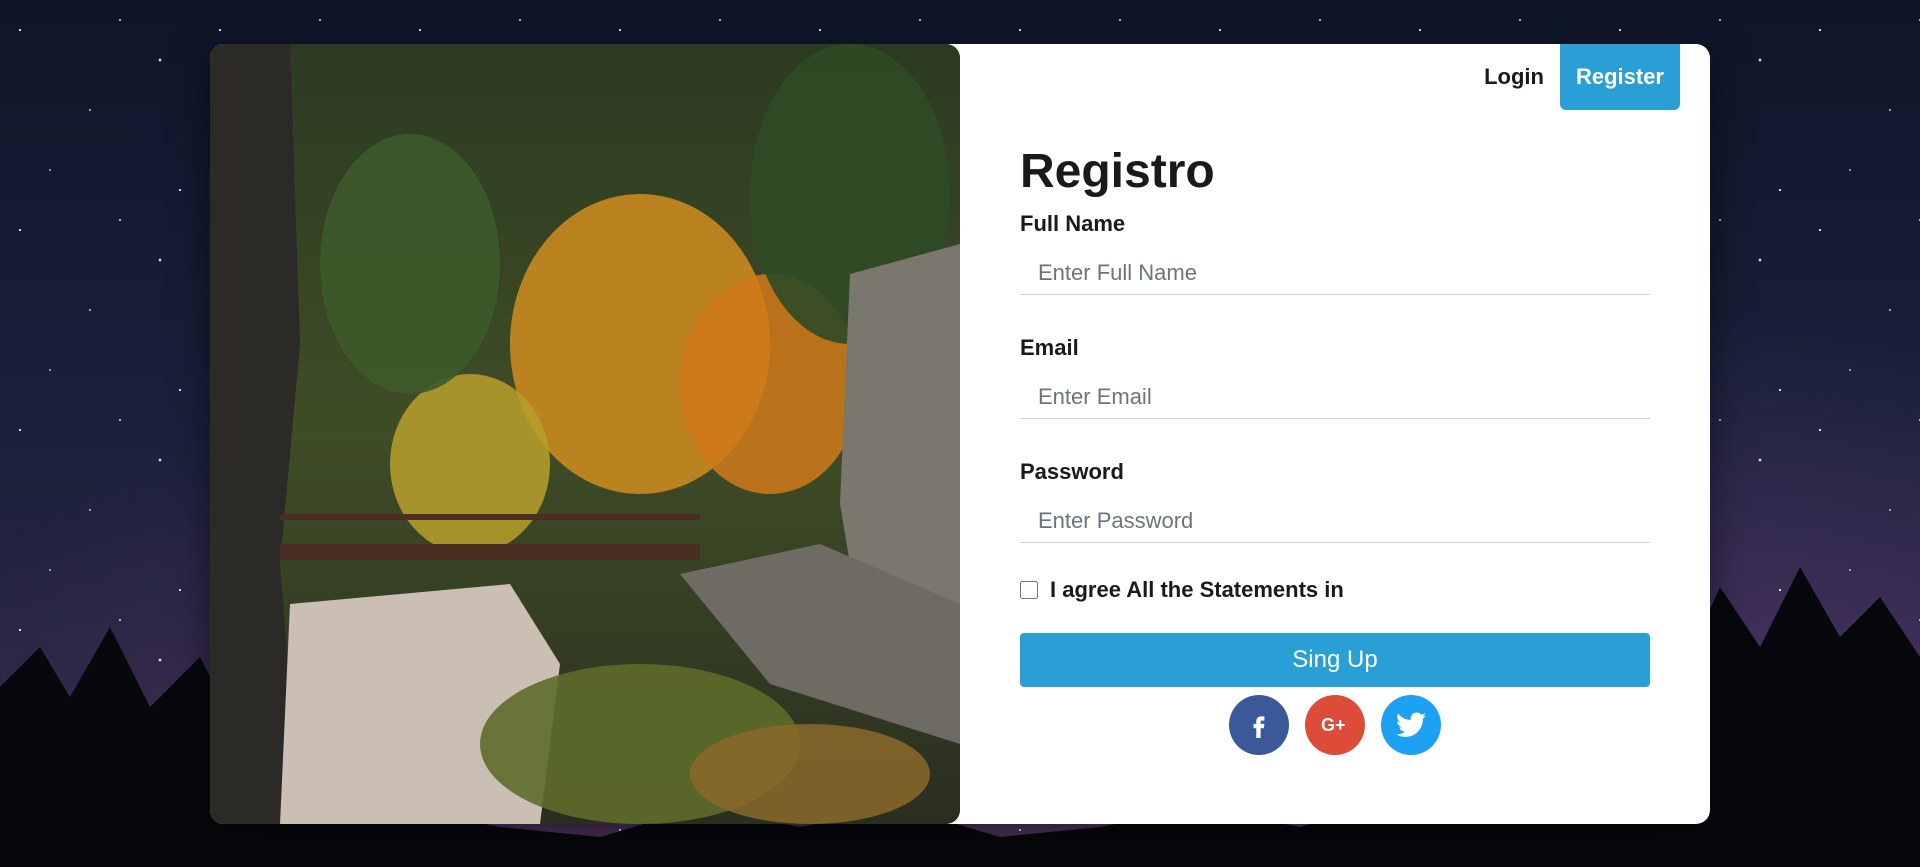 The width and height of the screenshot is (1920, 867). What do you see at coordinates (1117, 171) in the screenshot?
I see `page-title: Registro` at bounding box center [1117, 171].